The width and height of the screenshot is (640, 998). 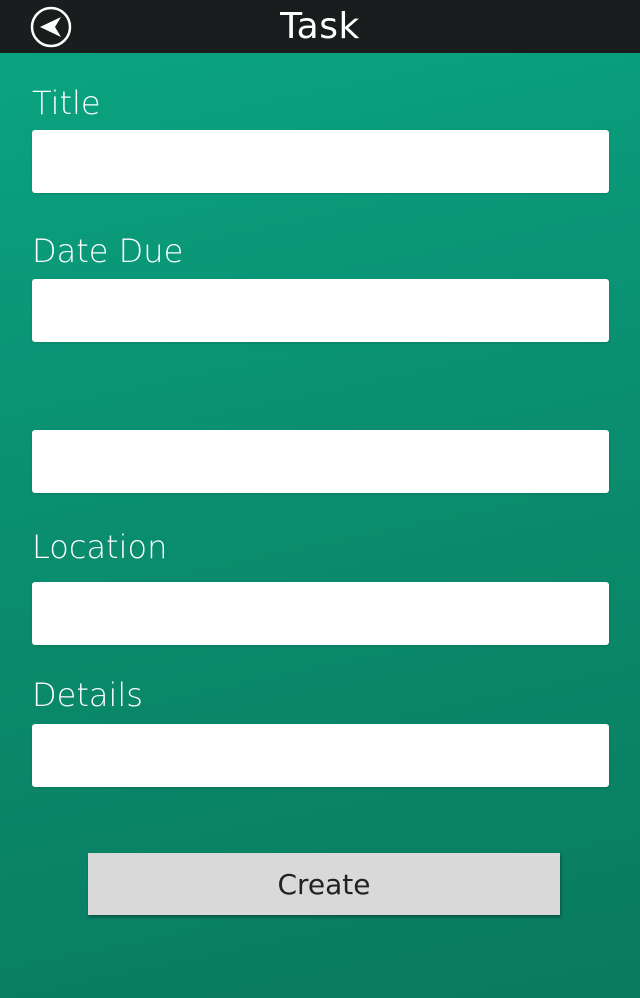 I want to click on top-bar: Task, so click(x=320, y=26).